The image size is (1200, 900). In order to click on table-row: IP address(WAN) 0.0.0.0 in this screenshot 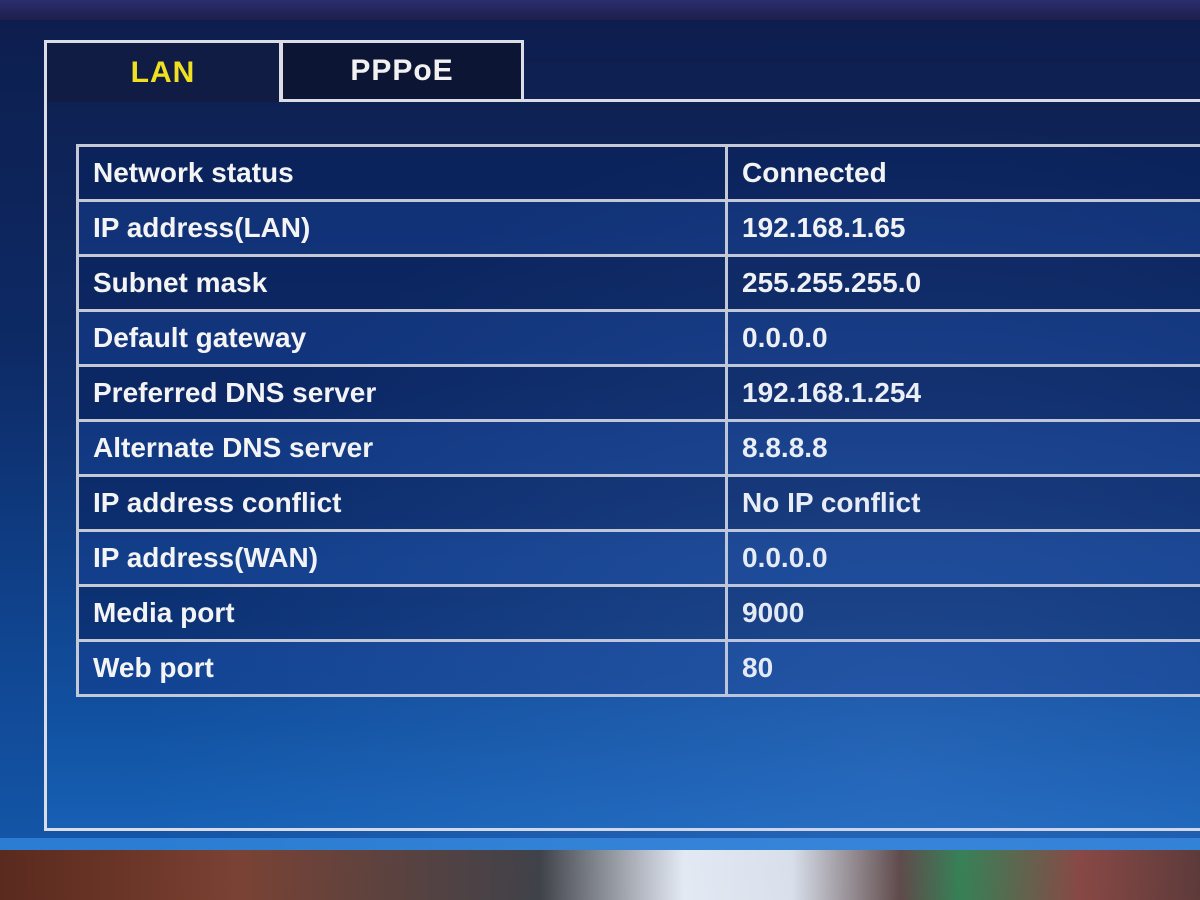, I will do `click(638, 558)`.